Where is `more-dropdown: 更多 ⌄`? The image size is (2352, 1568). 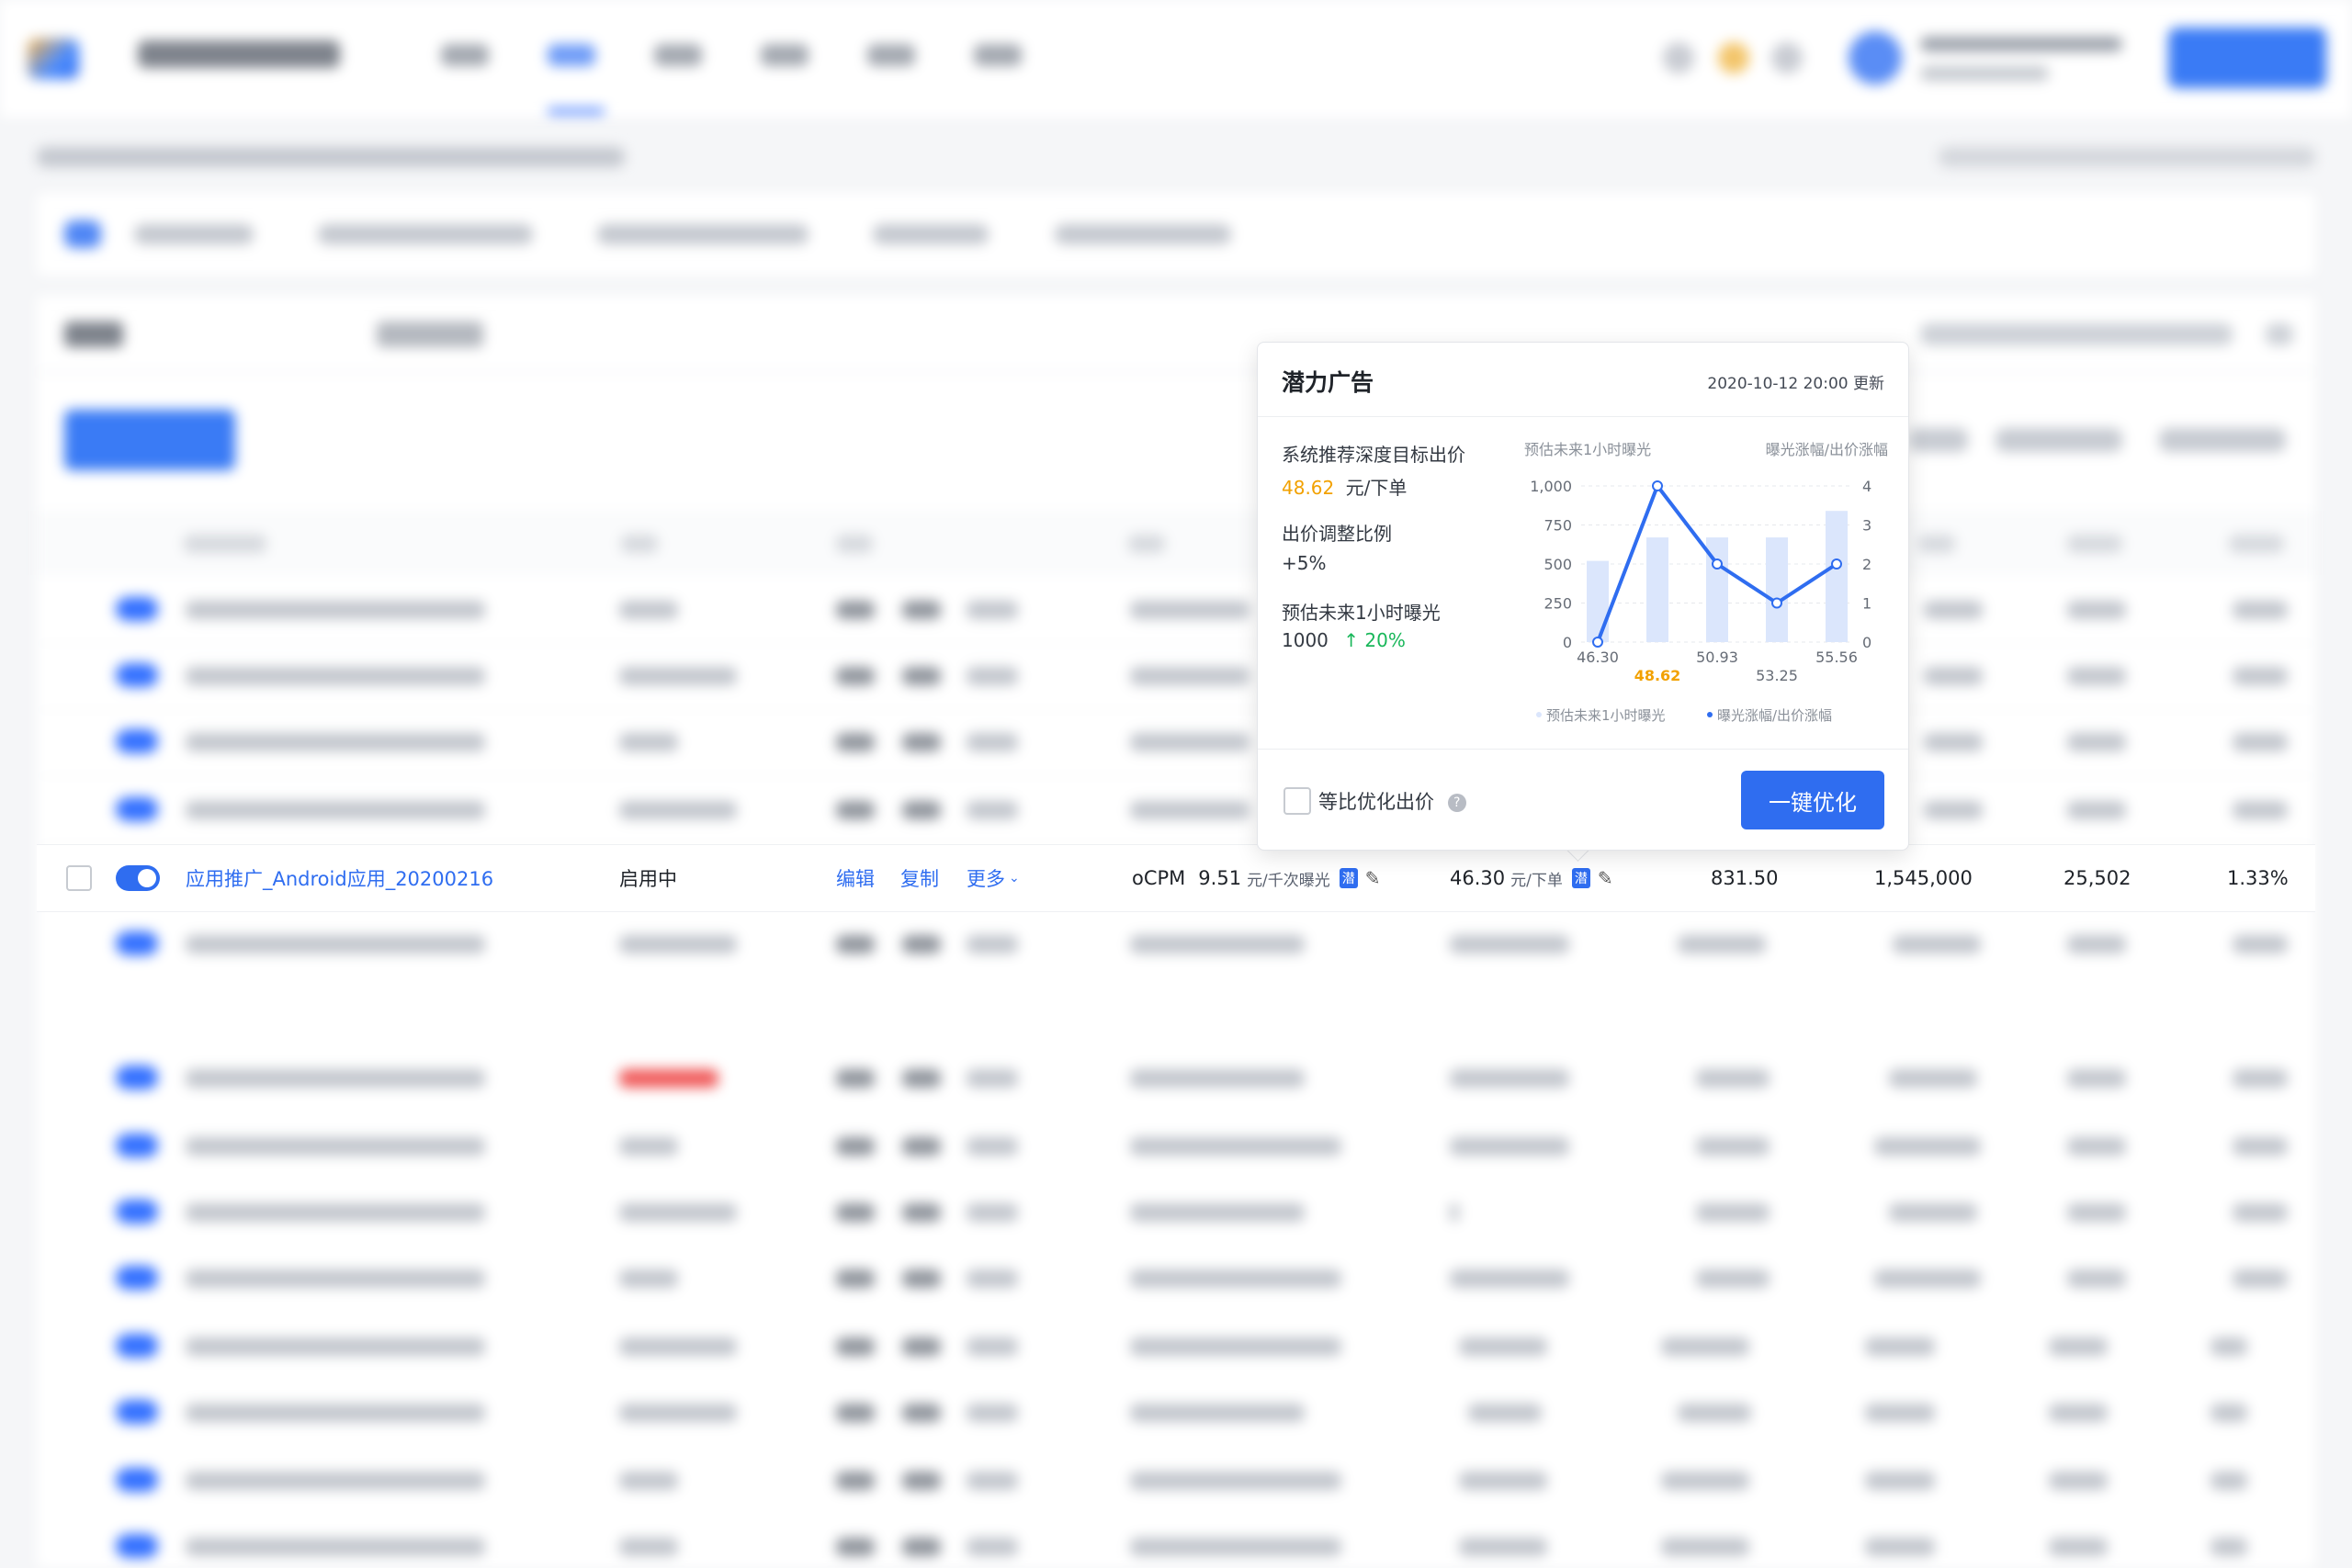 more-dropdown: 更多 ⌄ is located at coordinates (994, 878).